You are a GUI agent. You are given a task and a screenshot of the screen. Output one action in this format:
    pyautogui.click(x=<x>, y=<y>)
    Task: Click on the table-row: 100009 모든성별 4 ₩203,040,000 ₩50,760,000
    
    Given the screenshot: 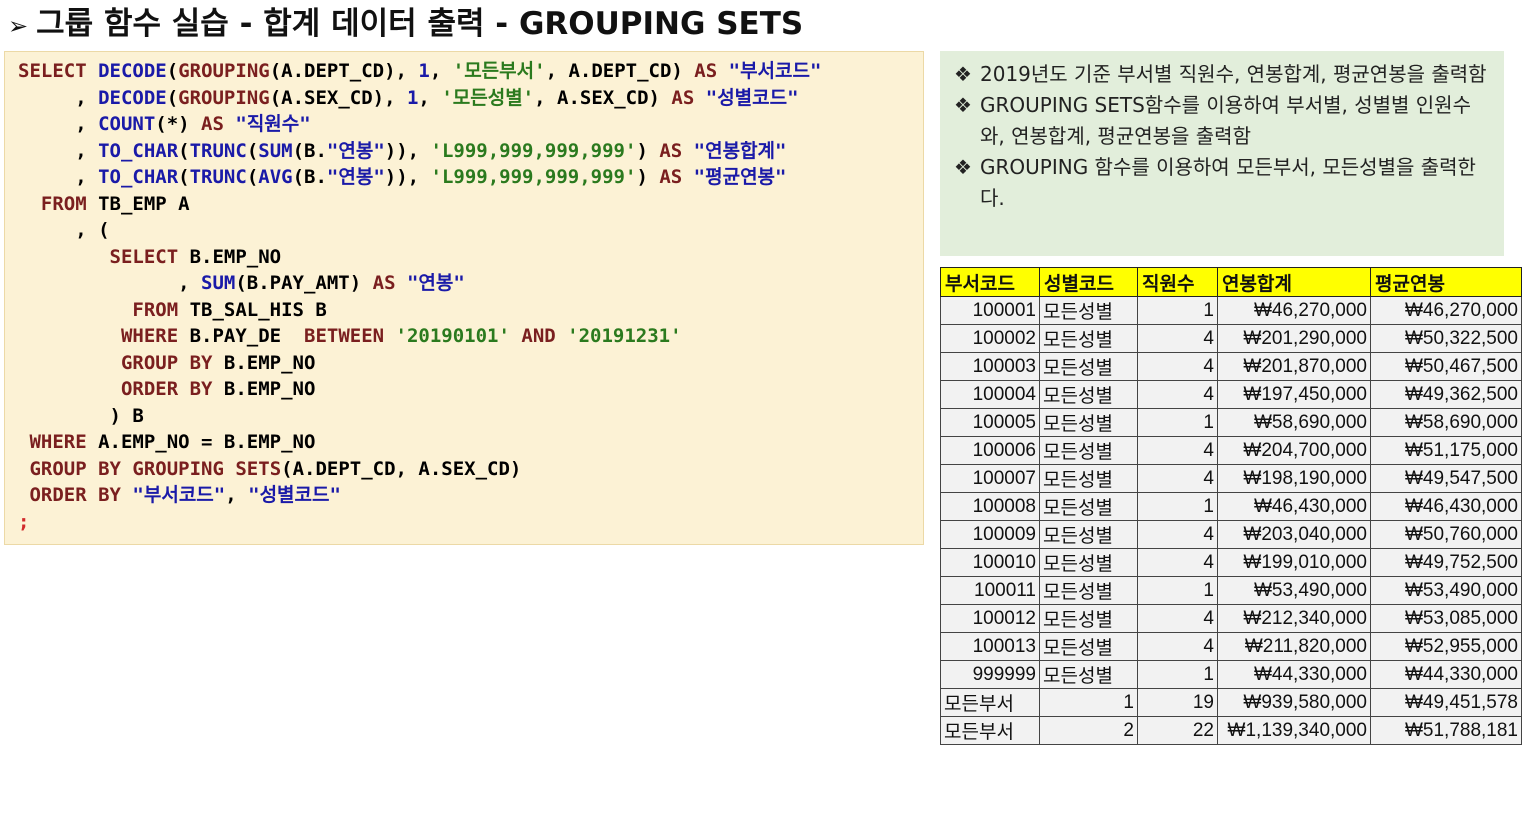 What is the action you would take?
    pyautogui.click(x=1231, y=534)
    